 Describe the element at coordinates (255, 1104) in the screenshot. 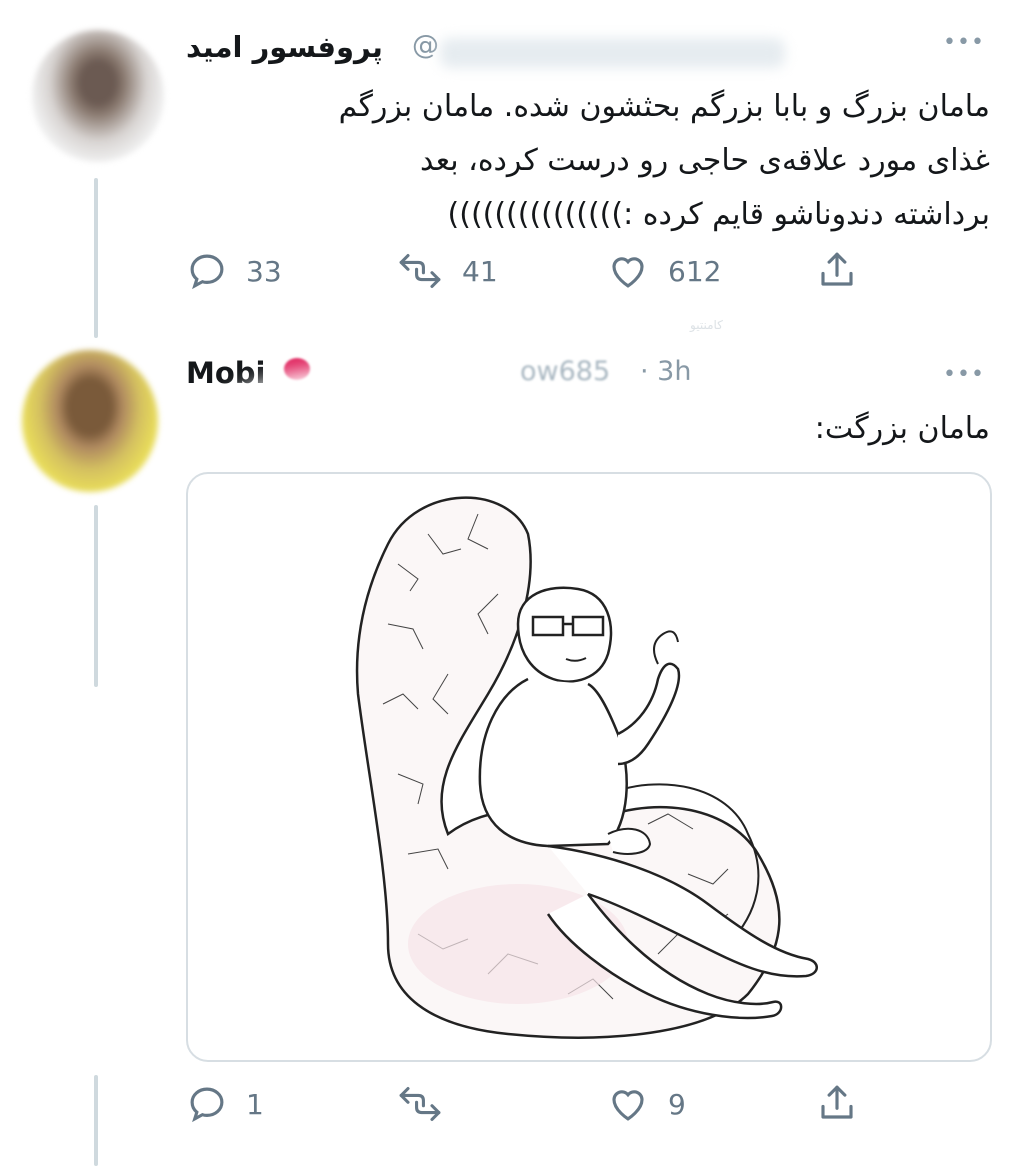

I see `reply-count: 1` at that location.